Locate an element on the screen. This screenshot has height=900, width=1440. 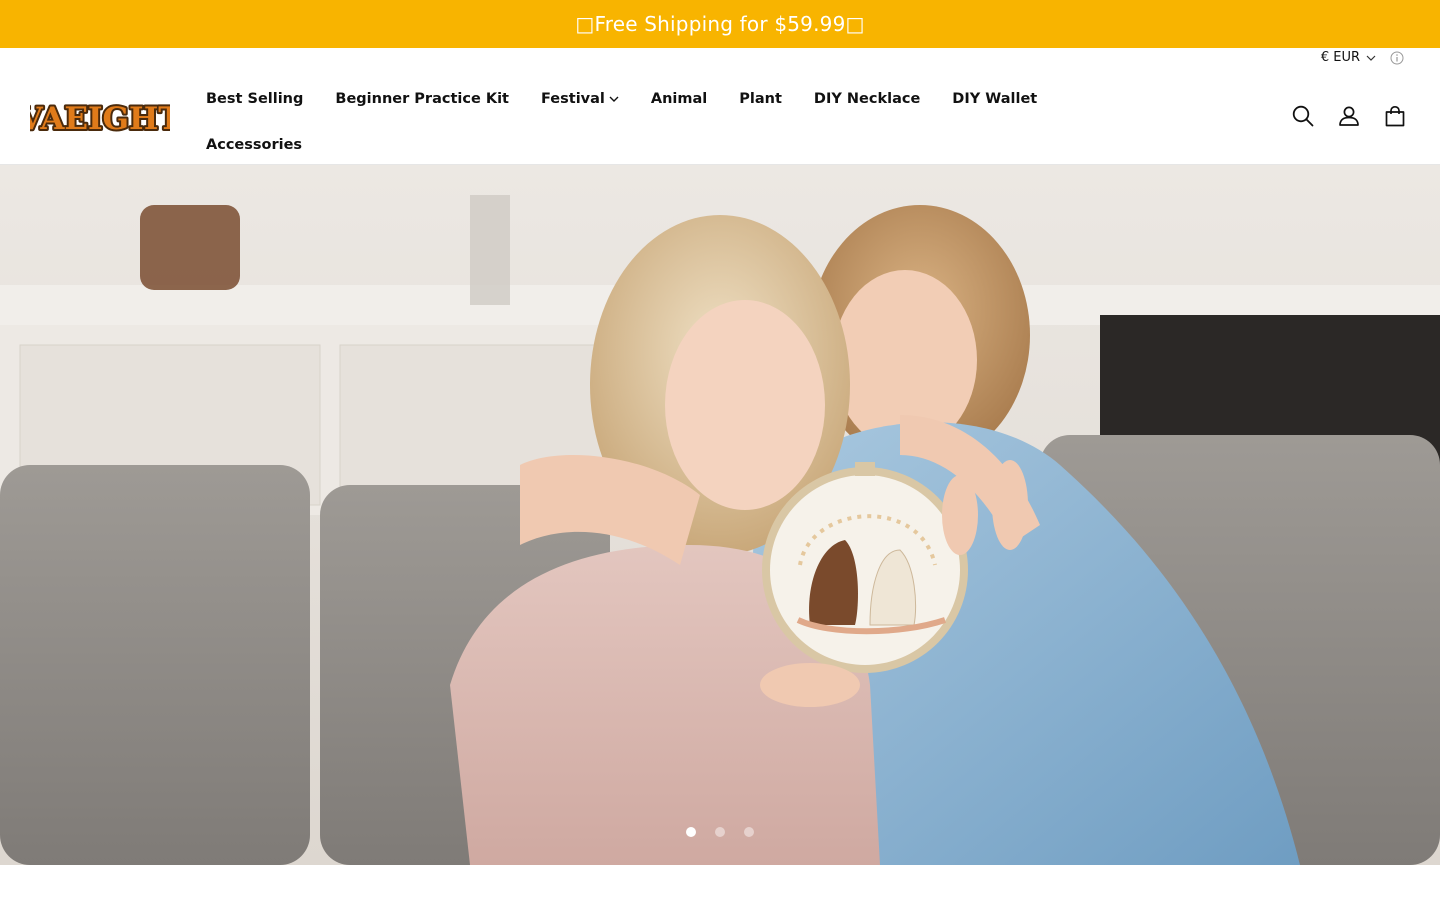
nav-item-animal: Animal is located at coordinates (679, 99).